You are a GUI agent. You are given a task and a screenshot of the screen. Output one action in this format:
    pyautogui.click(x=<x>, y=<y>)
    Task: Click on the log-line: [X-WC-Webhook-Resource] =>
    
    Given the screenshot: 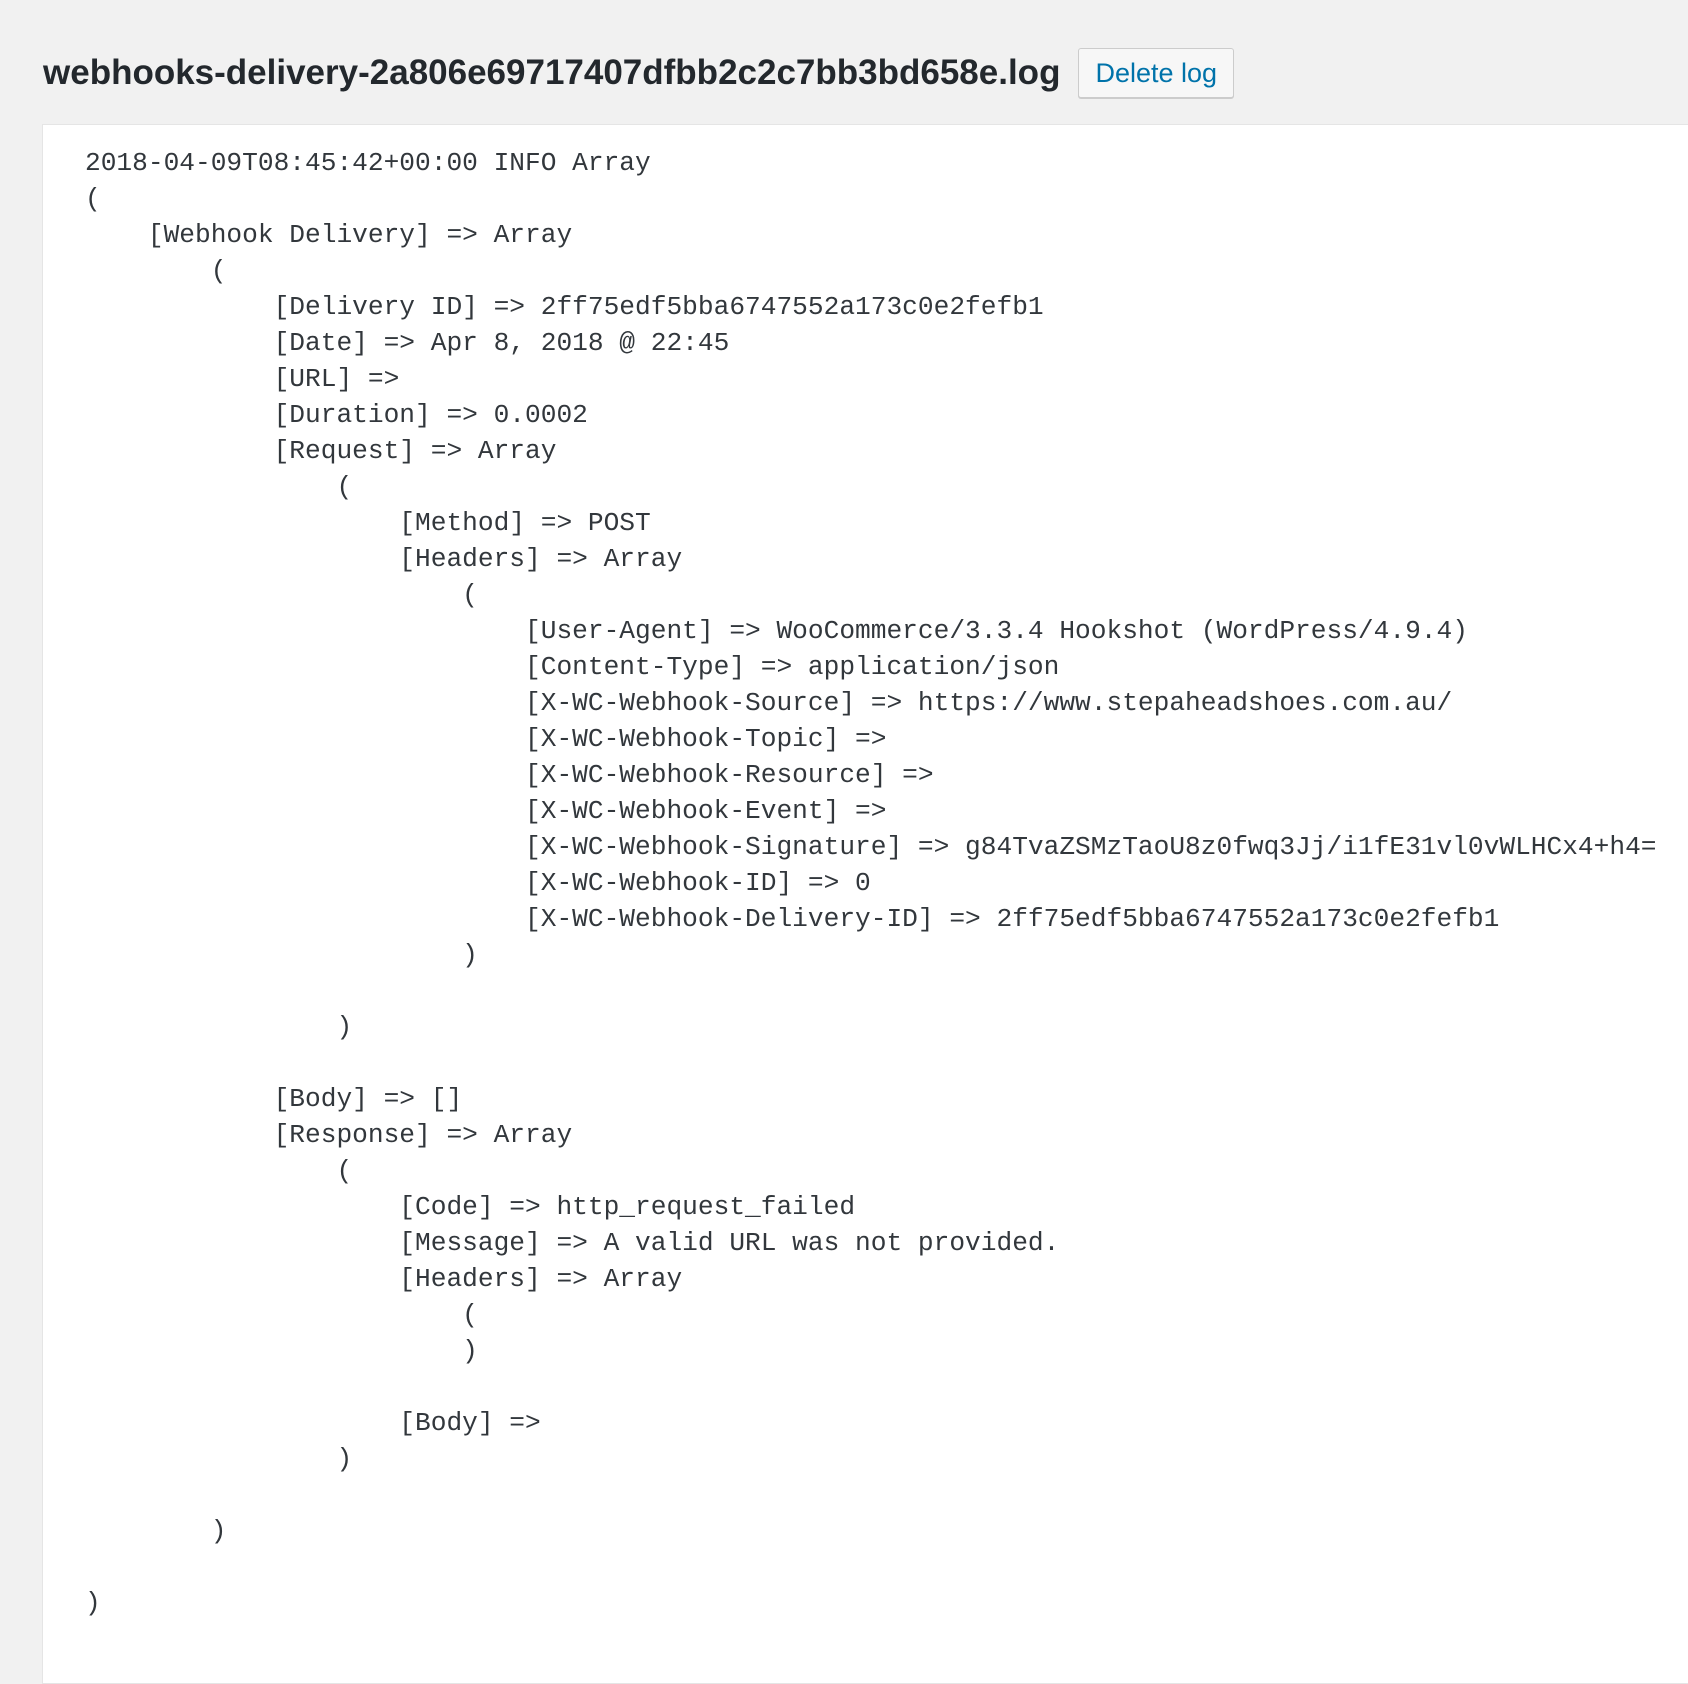 What is the action you would take?
    pyautogui.click(x=517, y=775)
    